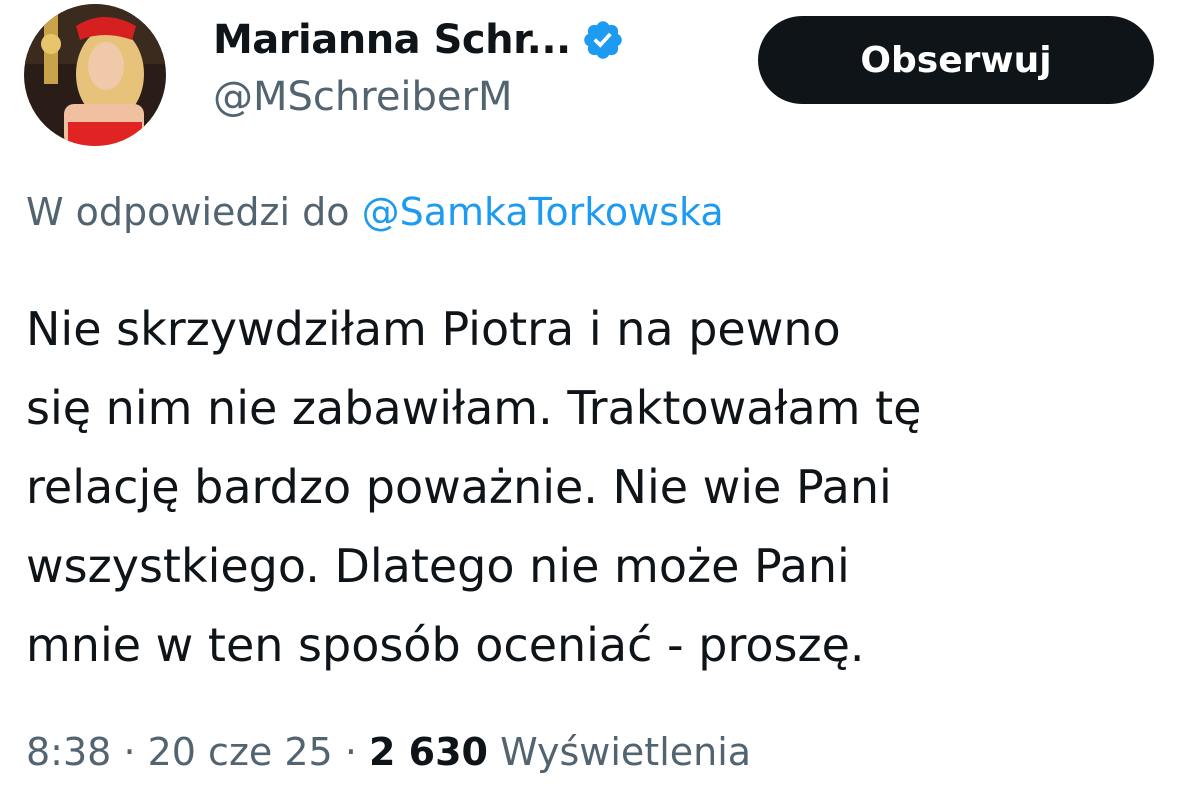 The width and height of the screenshot is (1179, 798). What do you see at coordinates (626, 752) in the screenshot?
I see `views-label: Wyświetlenia` at bounding box center [626, 752].